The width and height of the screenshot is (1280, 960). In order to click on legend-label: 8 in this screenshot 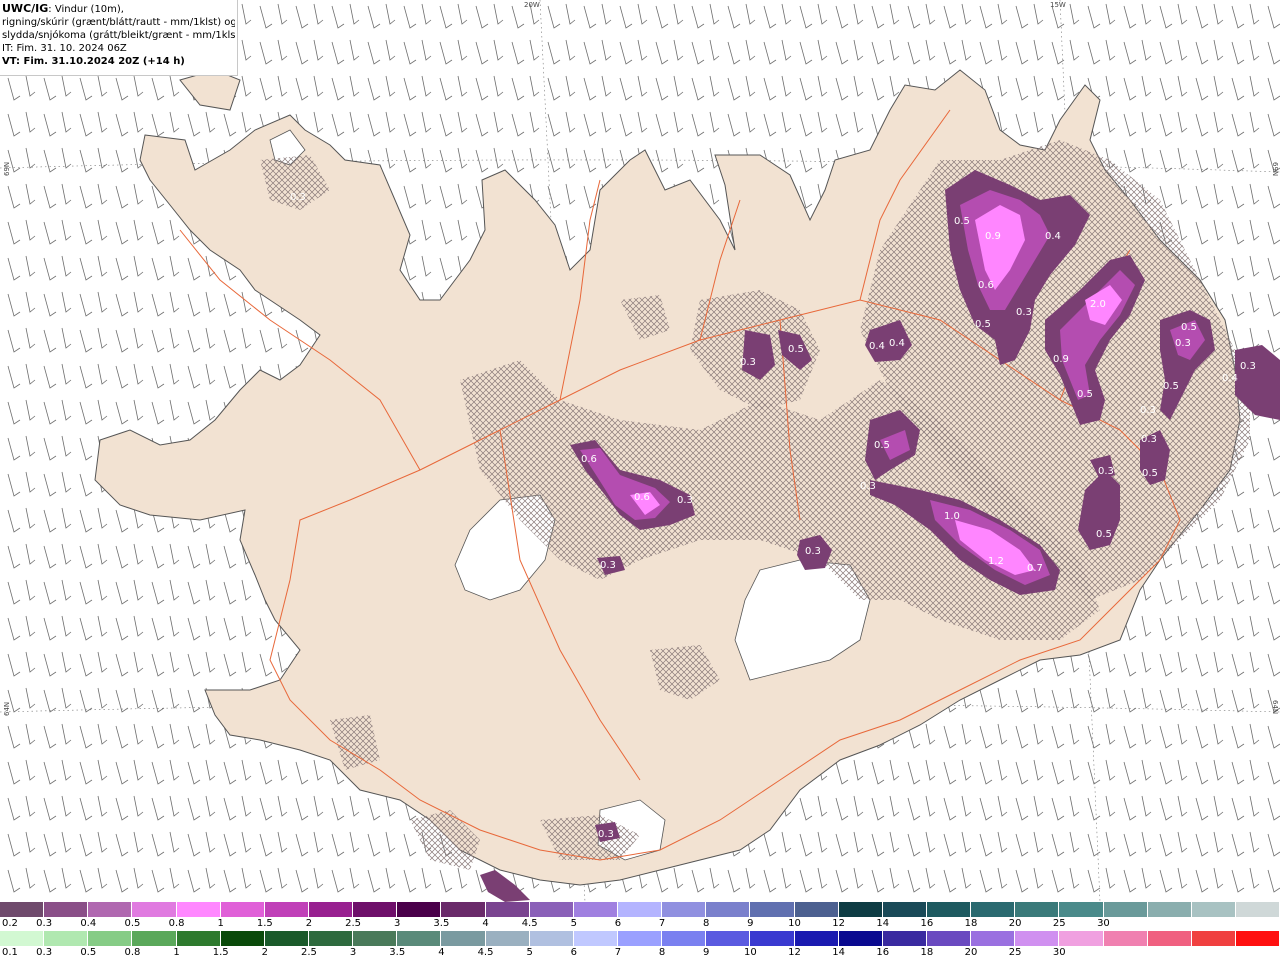, I will do `click(662, 952)`.